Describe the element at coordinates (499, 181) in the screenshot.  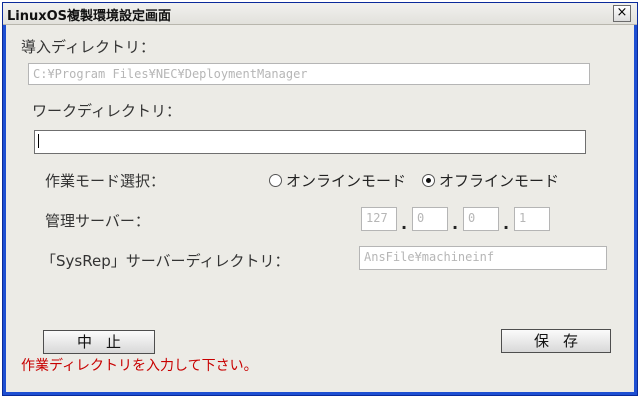
I see `radio-offline-label: オフラインモード` at that location.